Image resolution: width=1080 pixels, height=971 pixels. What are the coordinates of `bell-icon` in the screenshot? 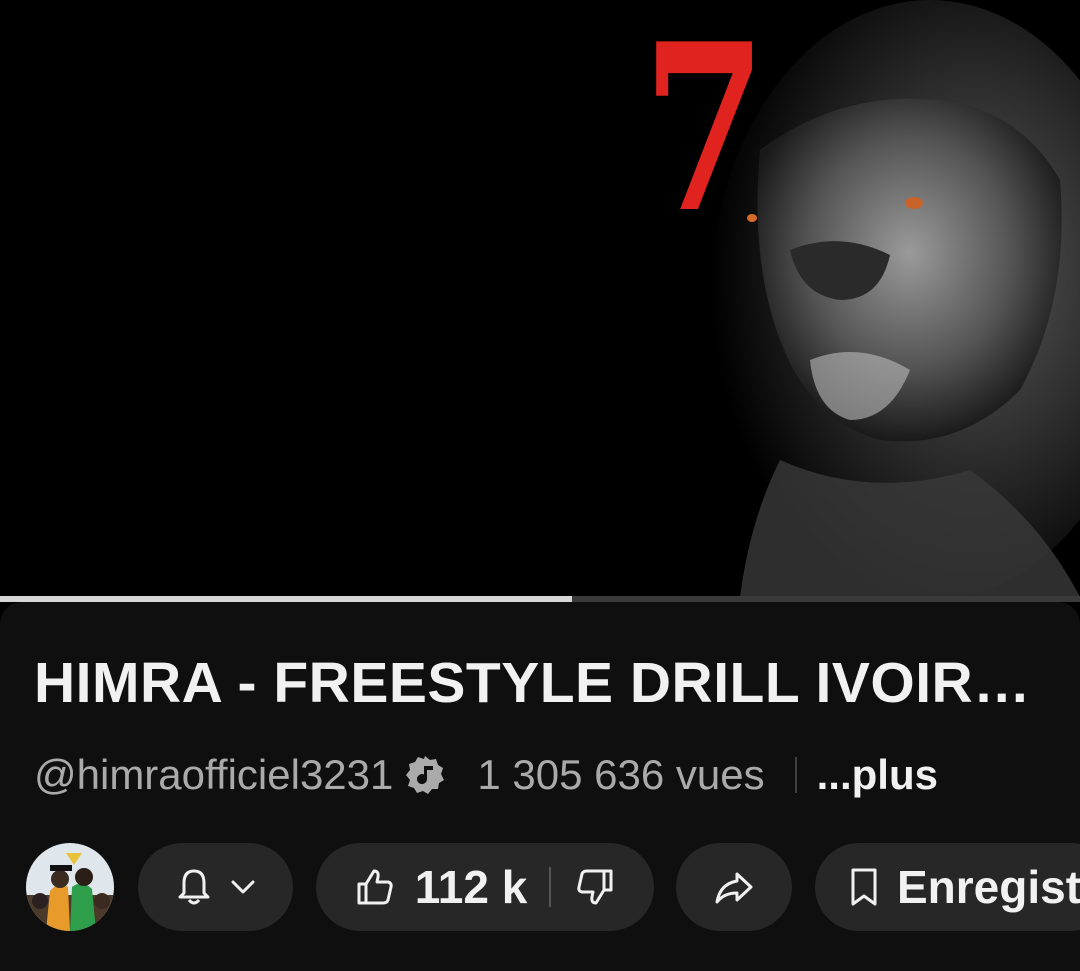 It's located at (194, 887).